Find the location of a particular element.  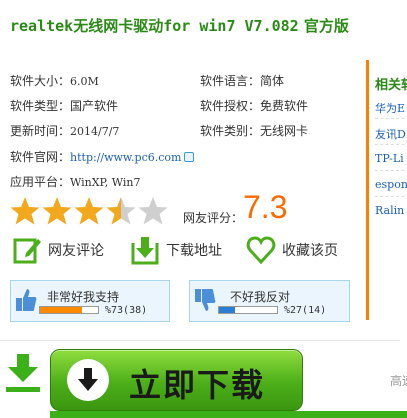

sidebar-item: espon is located at coordinates (391, 184).